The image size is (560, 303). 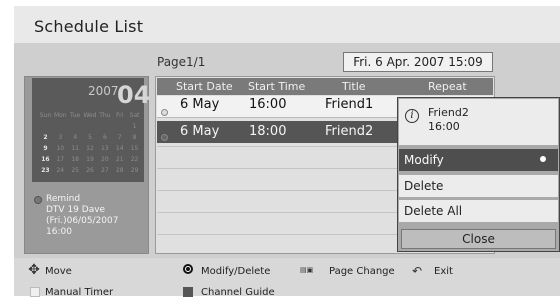 What do you see at coordinates (188, 292) in the screenshot?
I see `dark-key-icon` at bounding box center [188, 292].